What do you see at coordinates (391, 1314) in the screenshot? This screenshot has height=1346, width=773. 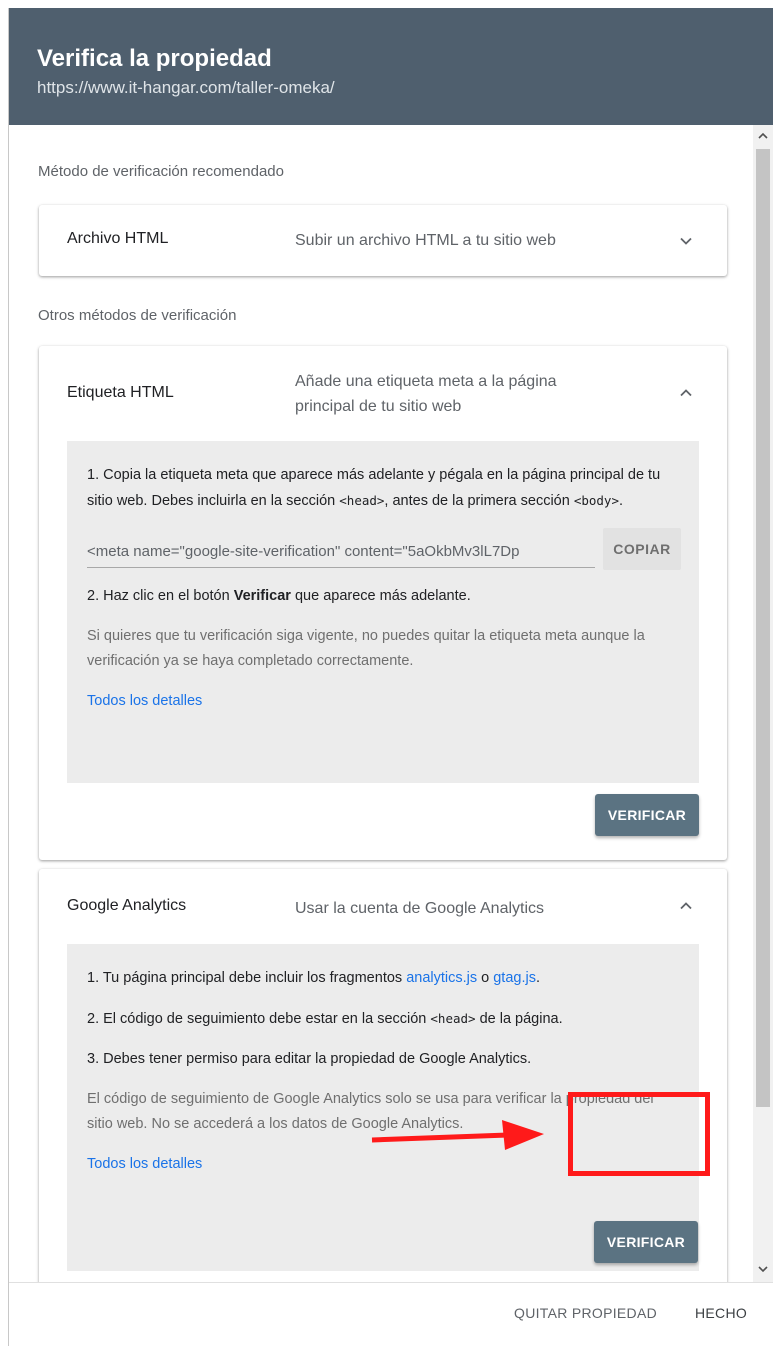 I see `dialog-footer: QUITAR PROPIEDAD HECHO` at bounding box center [391, 1314].